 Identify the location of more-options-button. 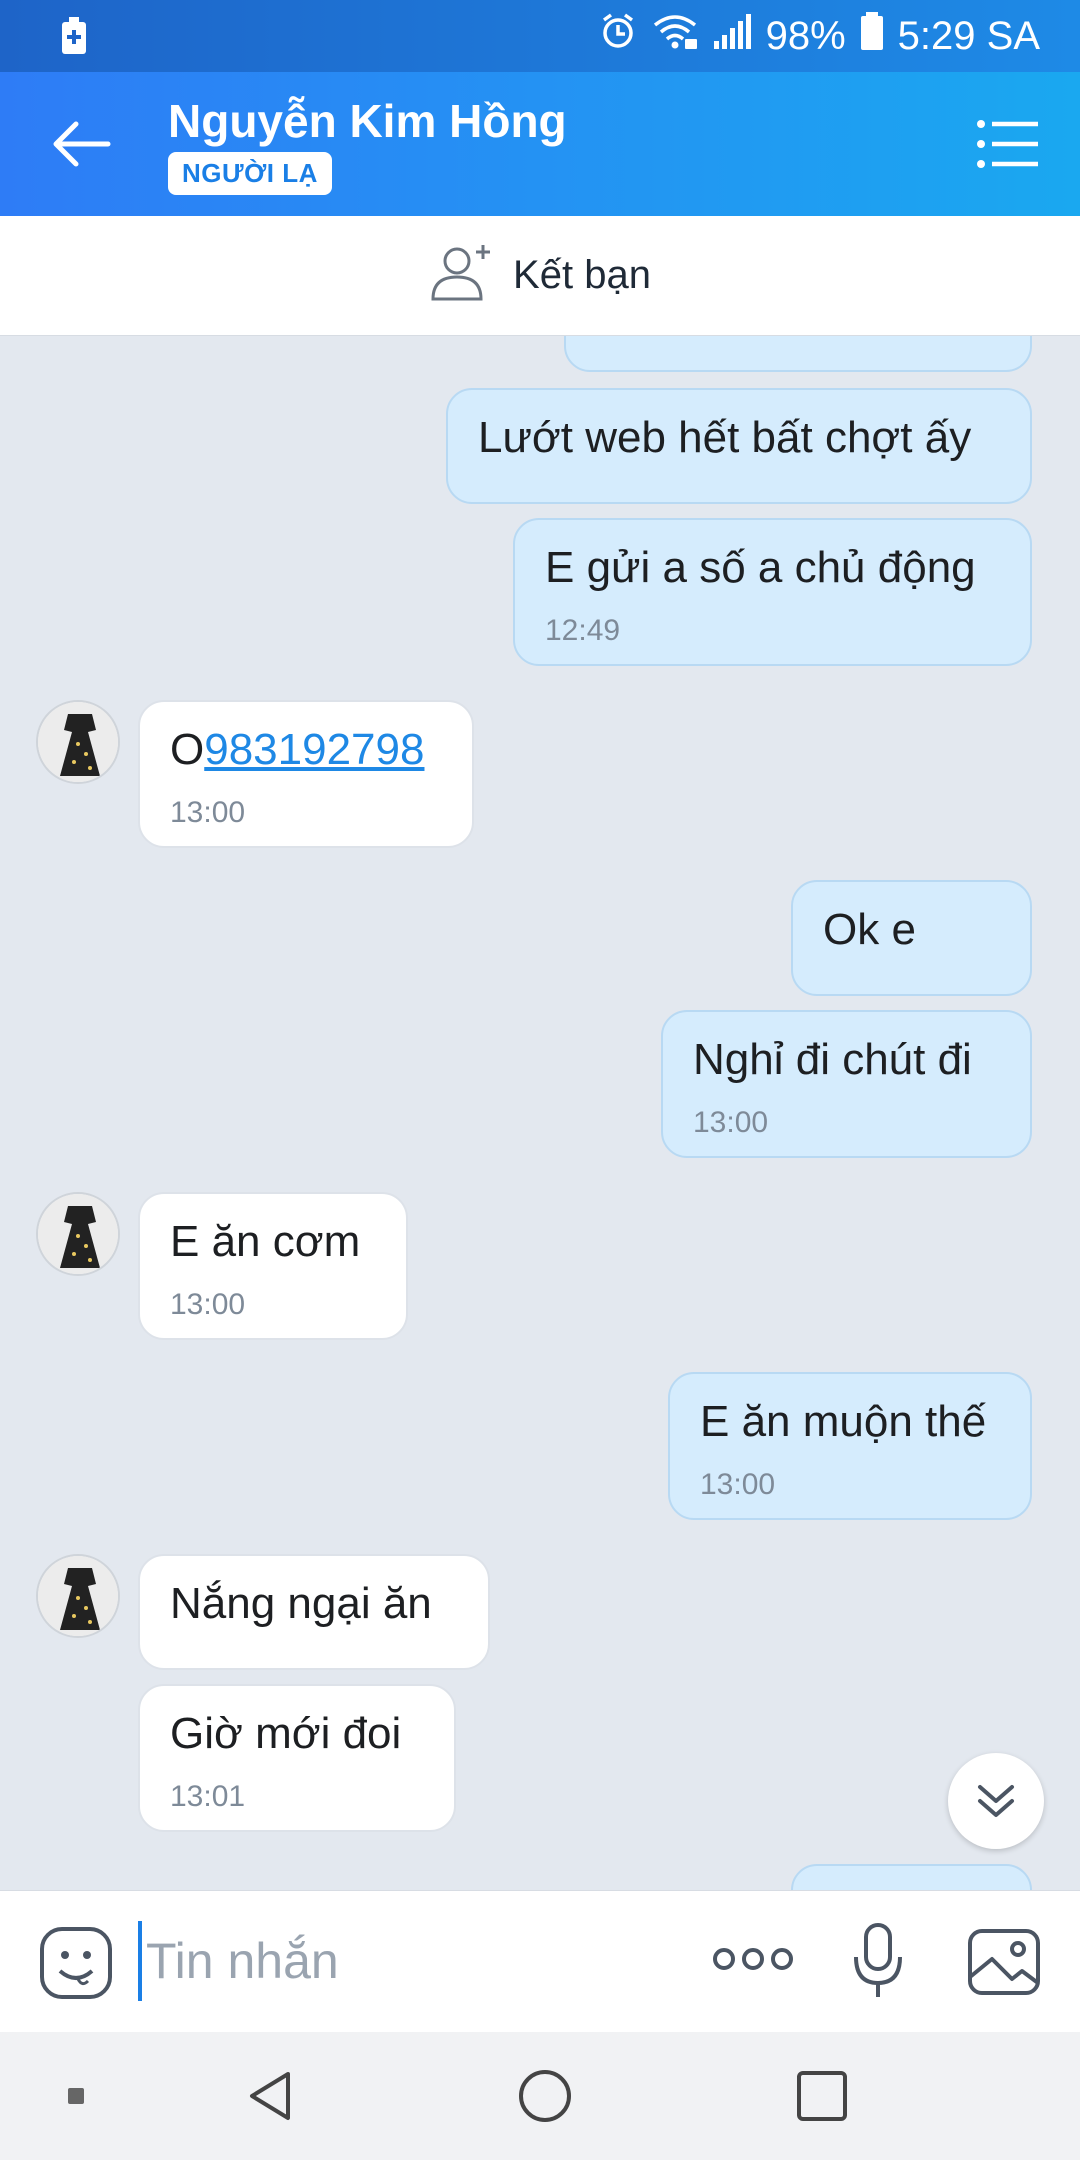
(753, 1961).